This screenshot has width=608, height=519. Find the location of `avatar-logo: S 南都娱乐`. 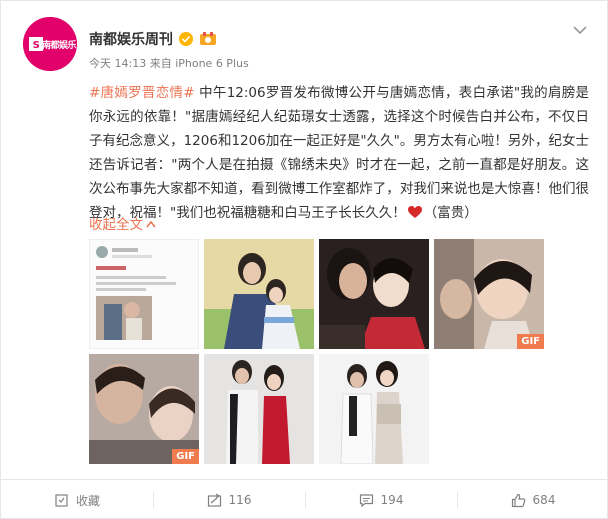

avatar-logo: S 南都娱乐 is located at coordinates (50, 44).